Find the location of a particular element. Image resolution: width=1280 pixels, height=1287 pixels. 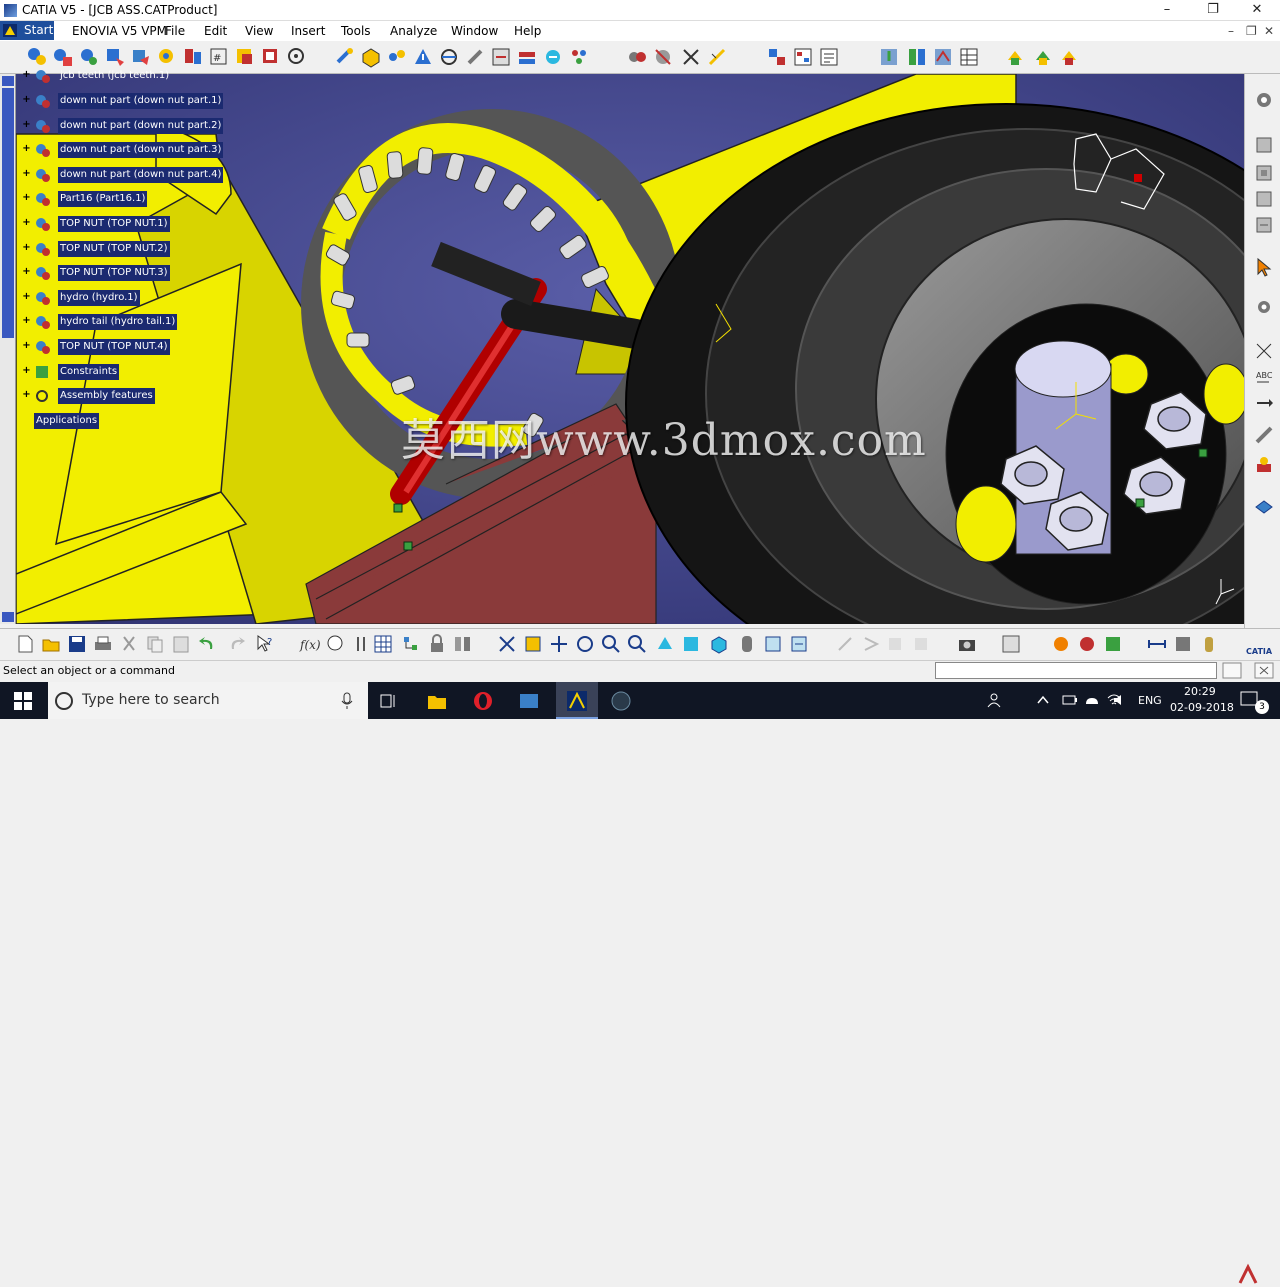

clash-analysis-icon is located at coordinates (637, 57).